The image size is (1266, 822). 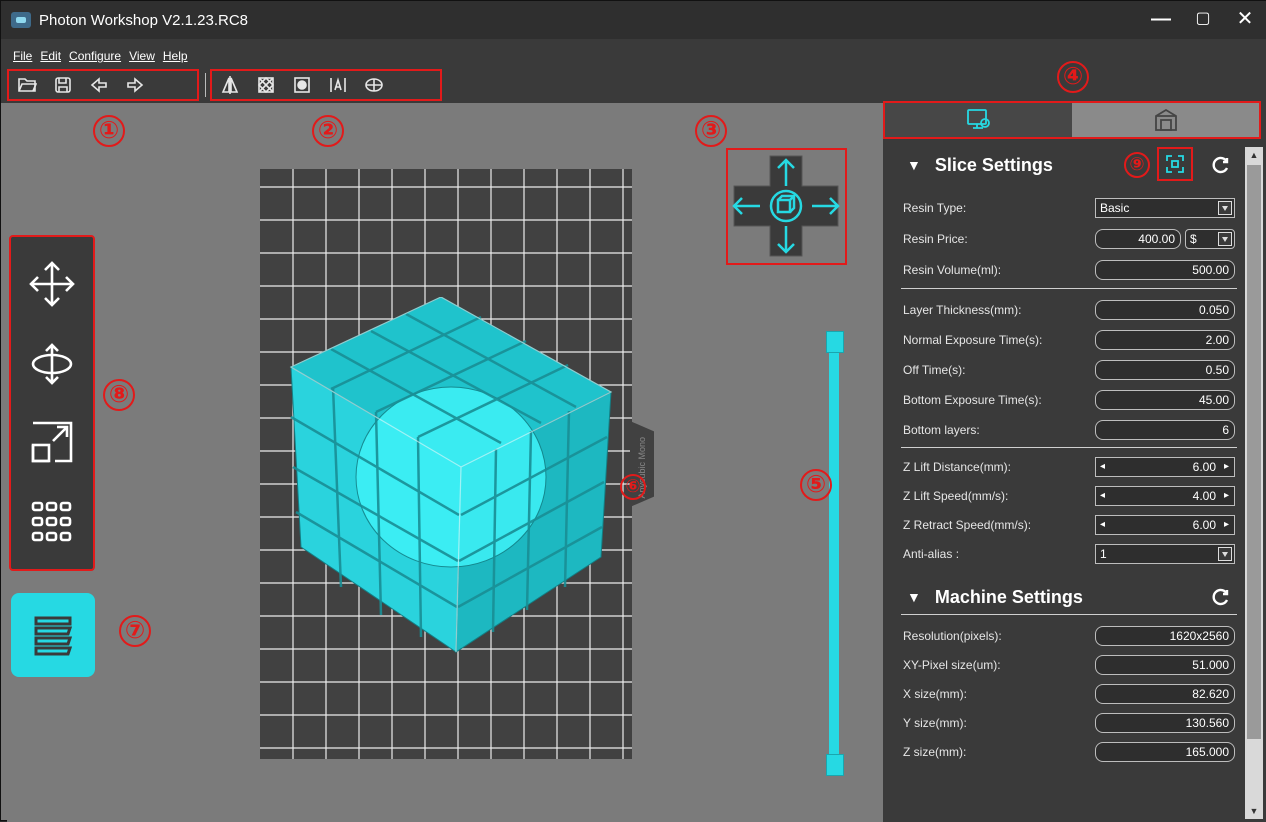 I want to click on menu-configure: Configure, so click(x=95, y=56).